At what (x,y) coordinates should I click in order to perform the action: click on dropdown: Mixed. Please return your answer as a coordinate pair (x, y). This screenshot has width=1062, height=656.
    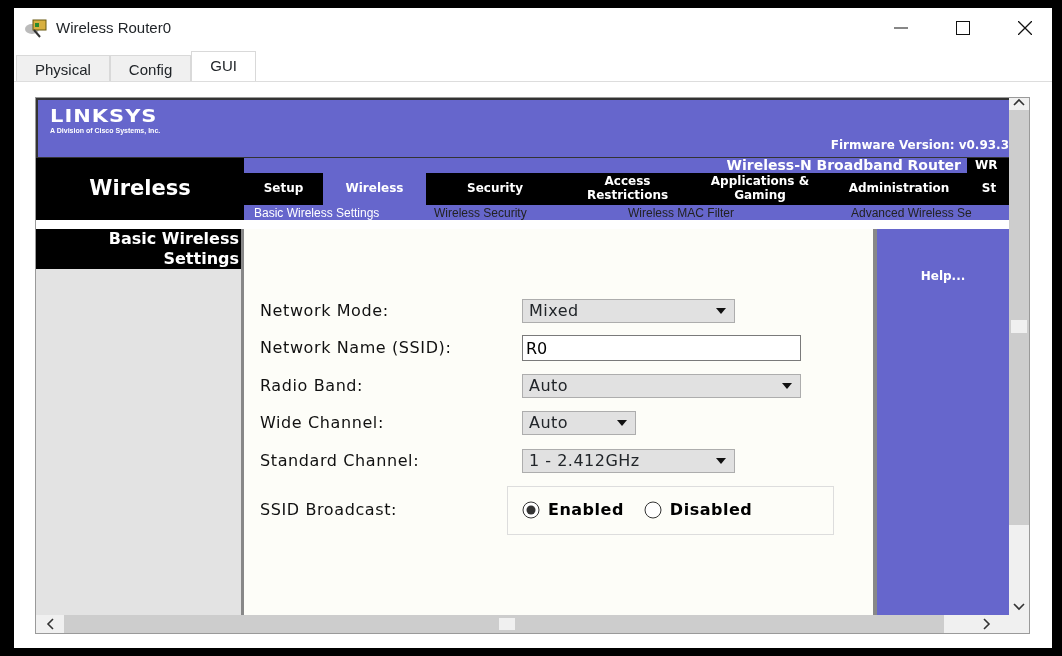
    Looking at the image, I should click on (628, 310).